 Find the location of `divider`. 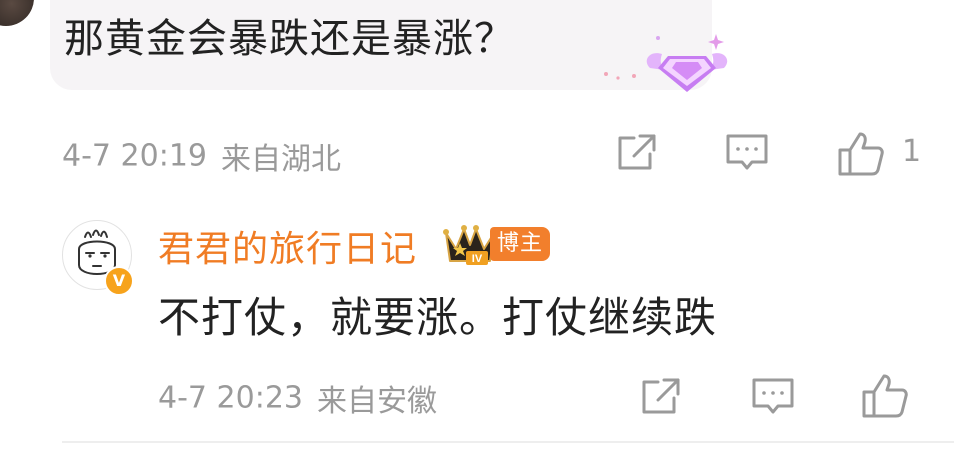

divider is located at coordinates (508, 442).